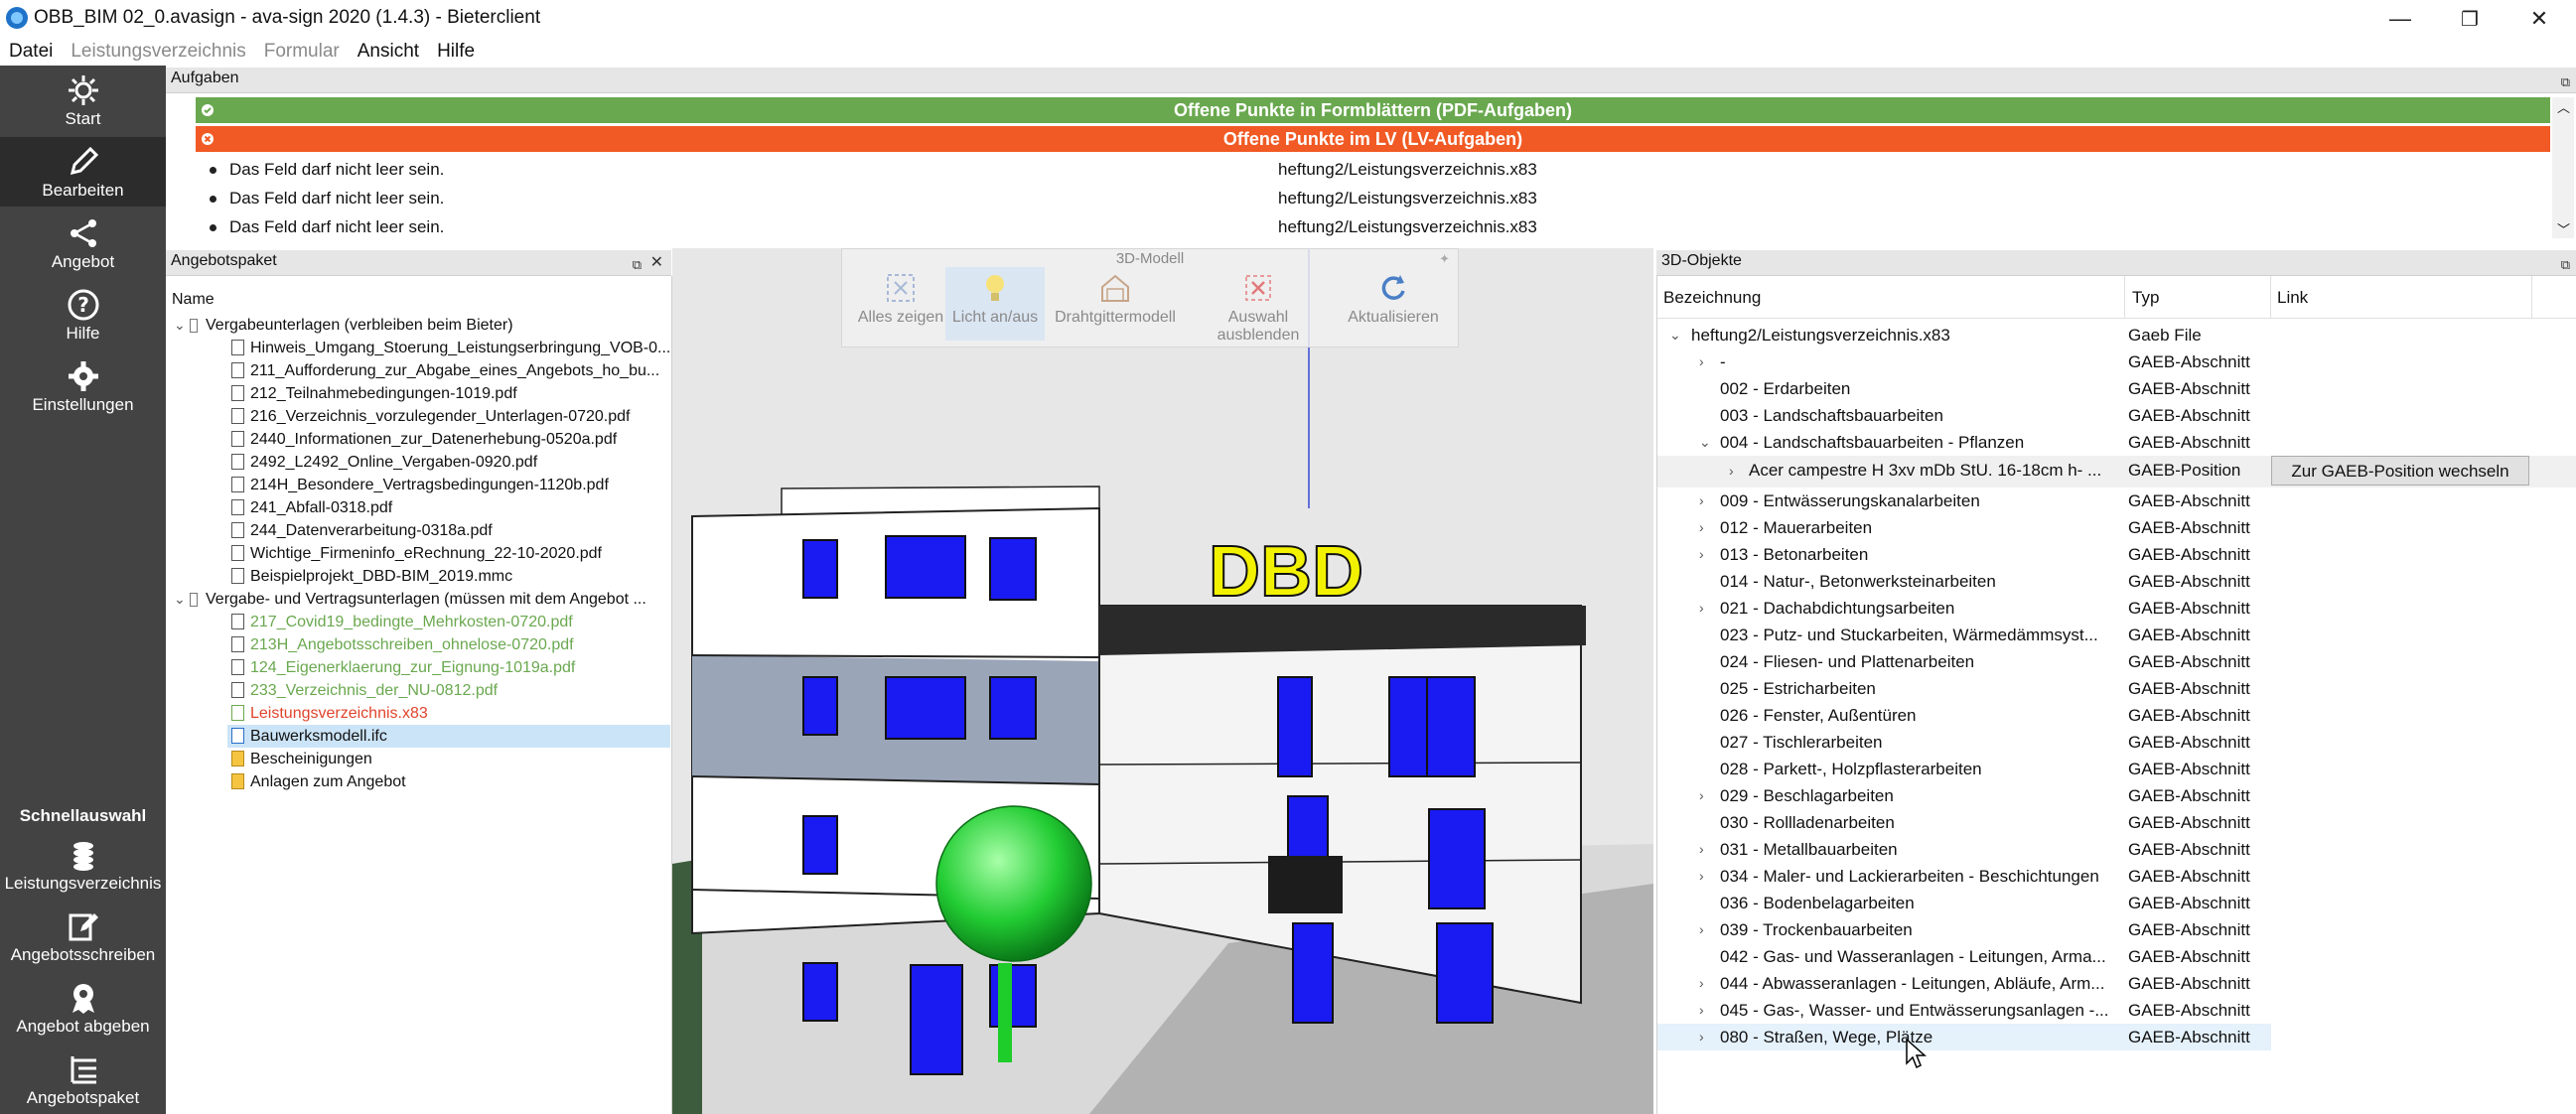 This screenshot has width=2576, height=1114. I want to click on light-toggle-button: Licht an/aus, so click(995, 304).